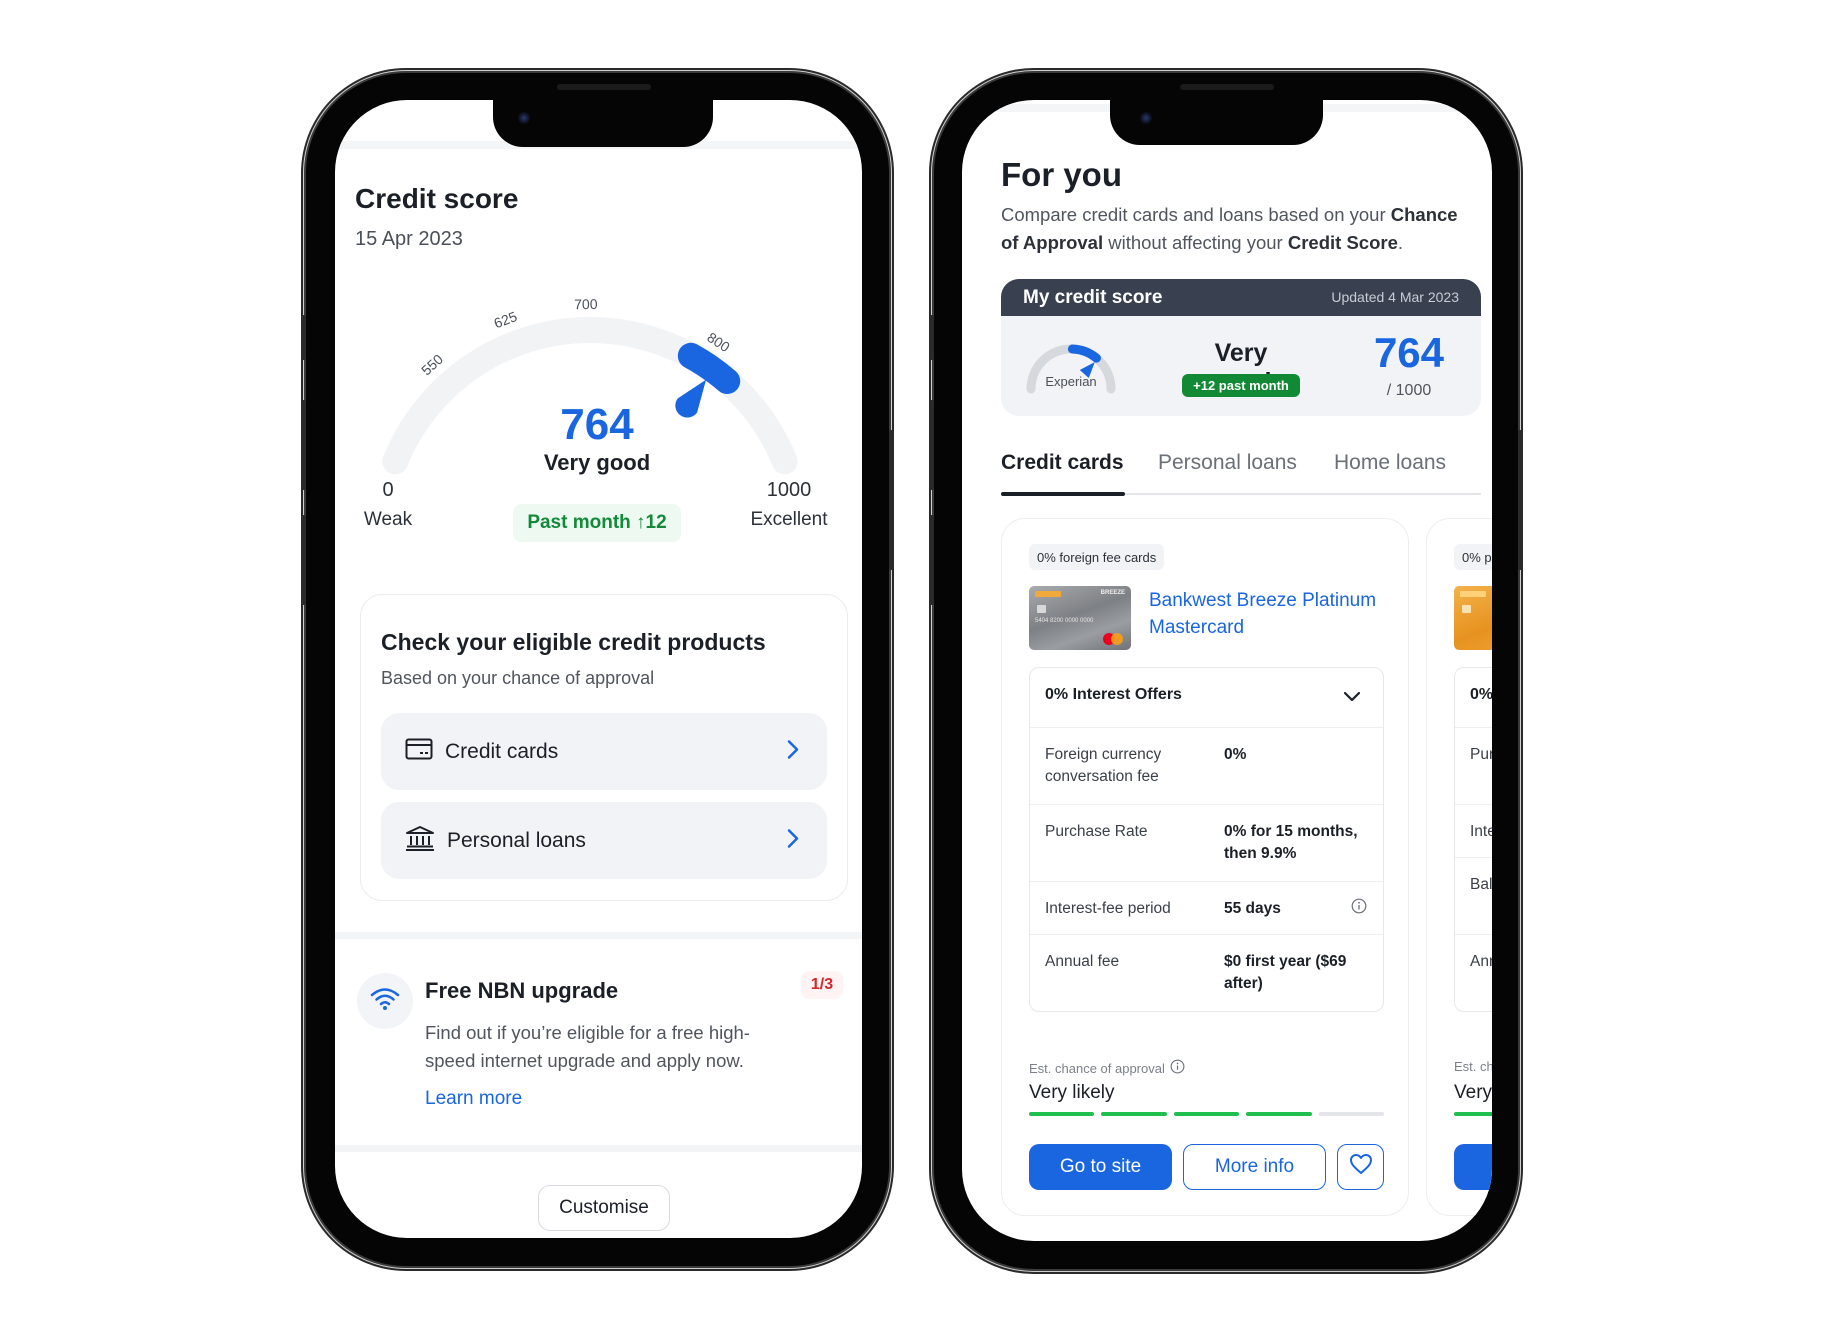 The width and height of the screenshot is (1833, 1342). What do you see at coordinates (1041, 609) in the screenshot?
I see `card-chip` at bounding box center [1041, 609].